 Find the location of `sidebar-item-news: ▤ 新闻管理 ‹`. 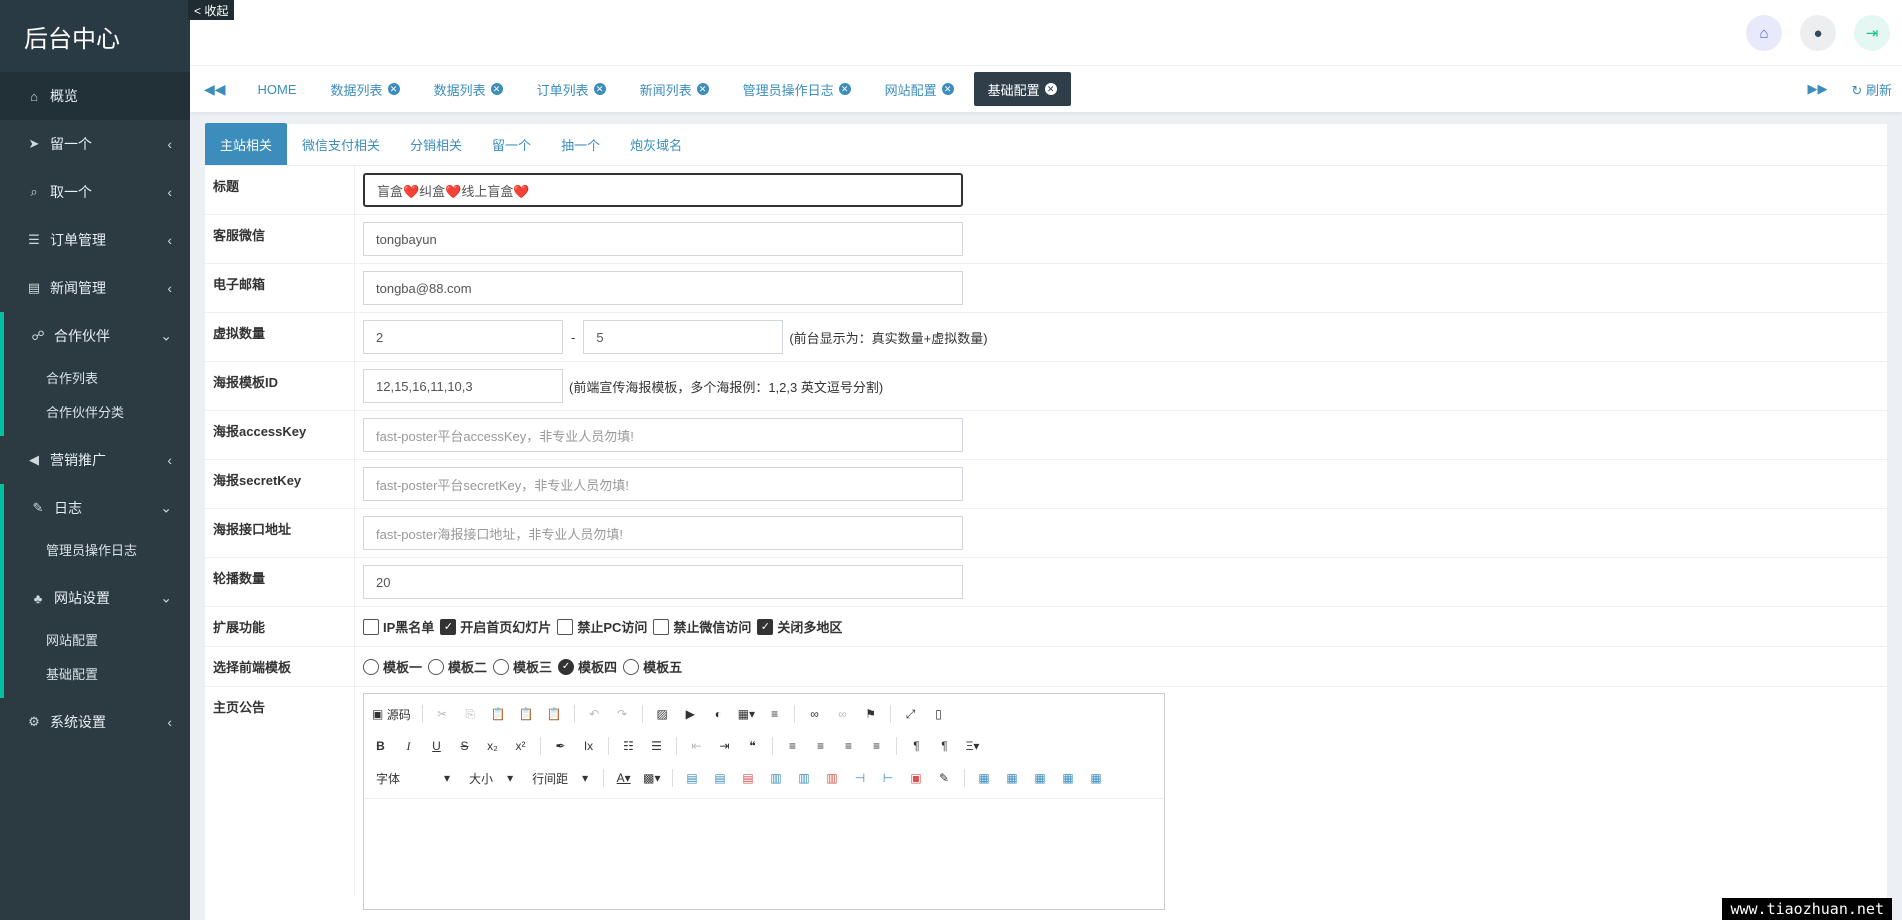

sidebar-item-news: ▤ 新闻管理 ‹ is located at coordinates (95, 288).